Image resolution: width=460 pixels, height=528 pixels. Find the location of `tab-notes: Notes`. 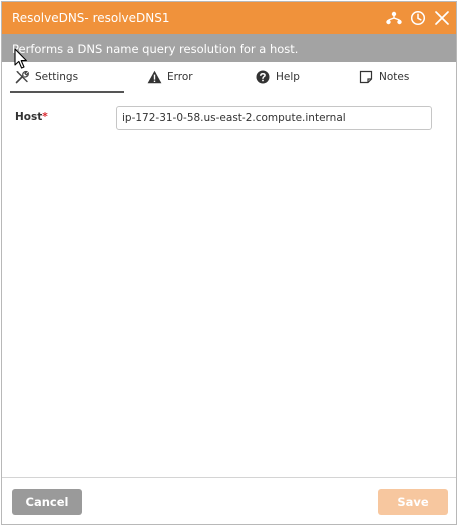

tab-notes: Notes is located at coordinates (383, 77).